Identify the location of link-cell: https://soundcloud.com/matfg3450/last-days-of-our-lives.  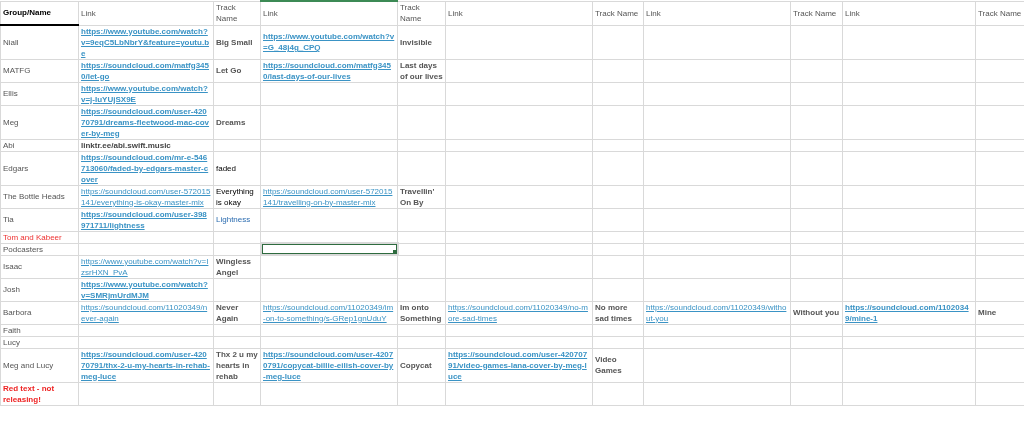
(329, 70).